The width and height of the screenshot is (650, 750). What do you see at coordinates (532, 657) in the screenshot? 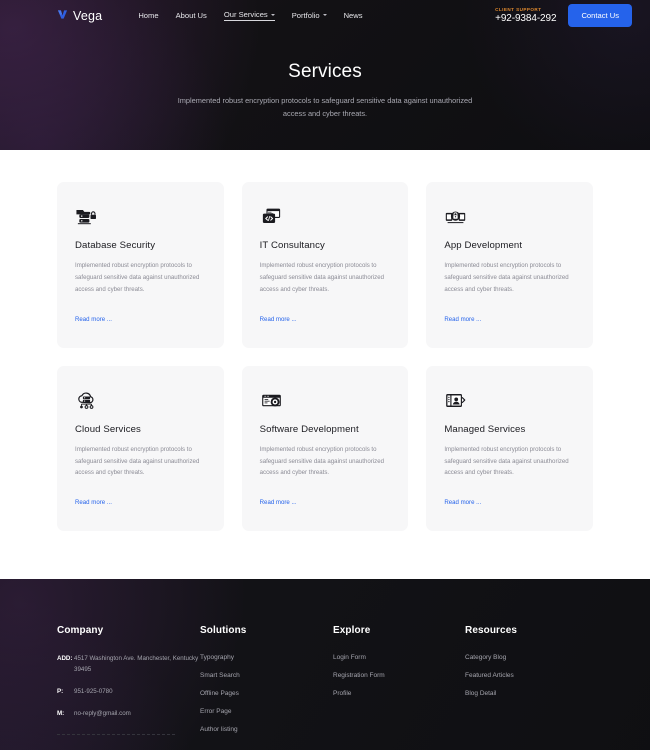
I see `footer-link-category-blog: Category Blog` at bounding box center [532, 657].